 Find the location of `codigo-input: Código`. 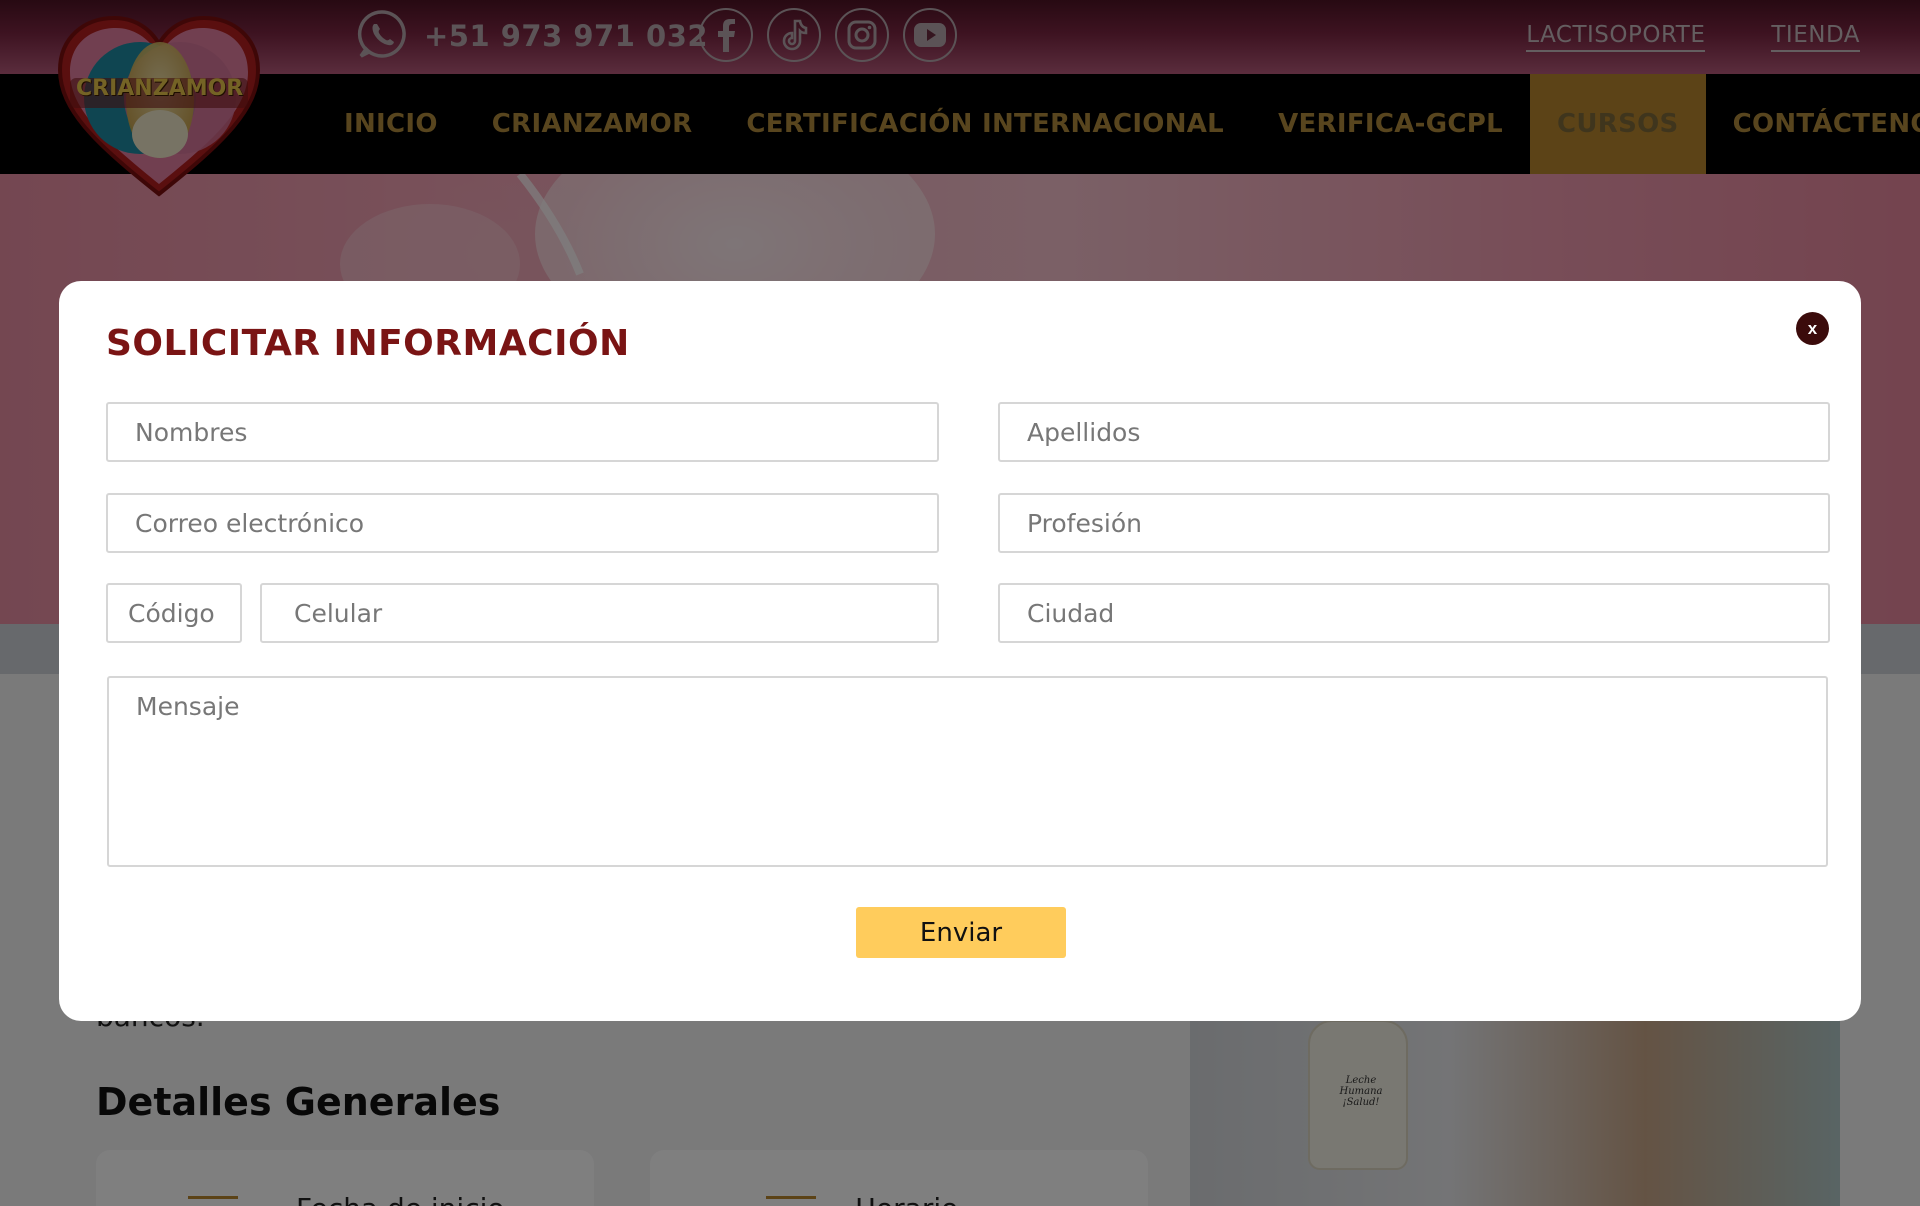

codigo-input: Código is located at coordinates (174, 613).